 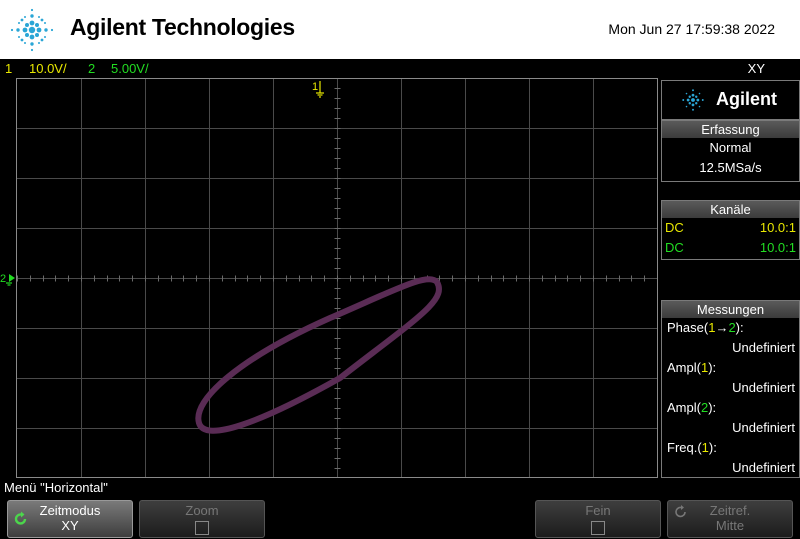 What do you see at coordinates (763, 467) in the screenshot?
I see `meas-freq1-value: Undefiniert` at bounding box center [763, 467].